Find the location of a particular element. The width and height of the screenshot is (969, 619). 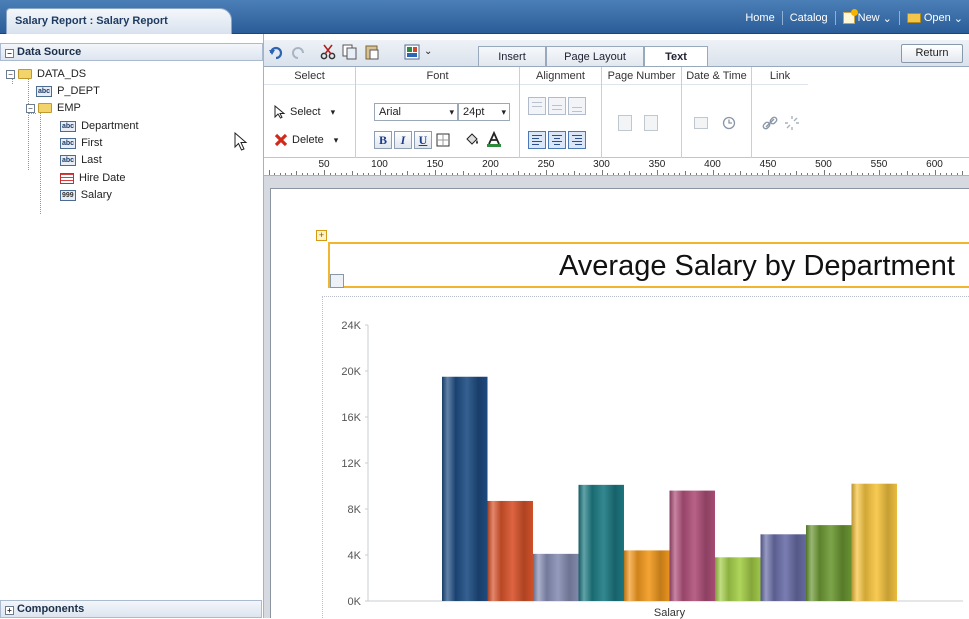

delete-button: Delete ▾ is located at coordinates (306, 140).